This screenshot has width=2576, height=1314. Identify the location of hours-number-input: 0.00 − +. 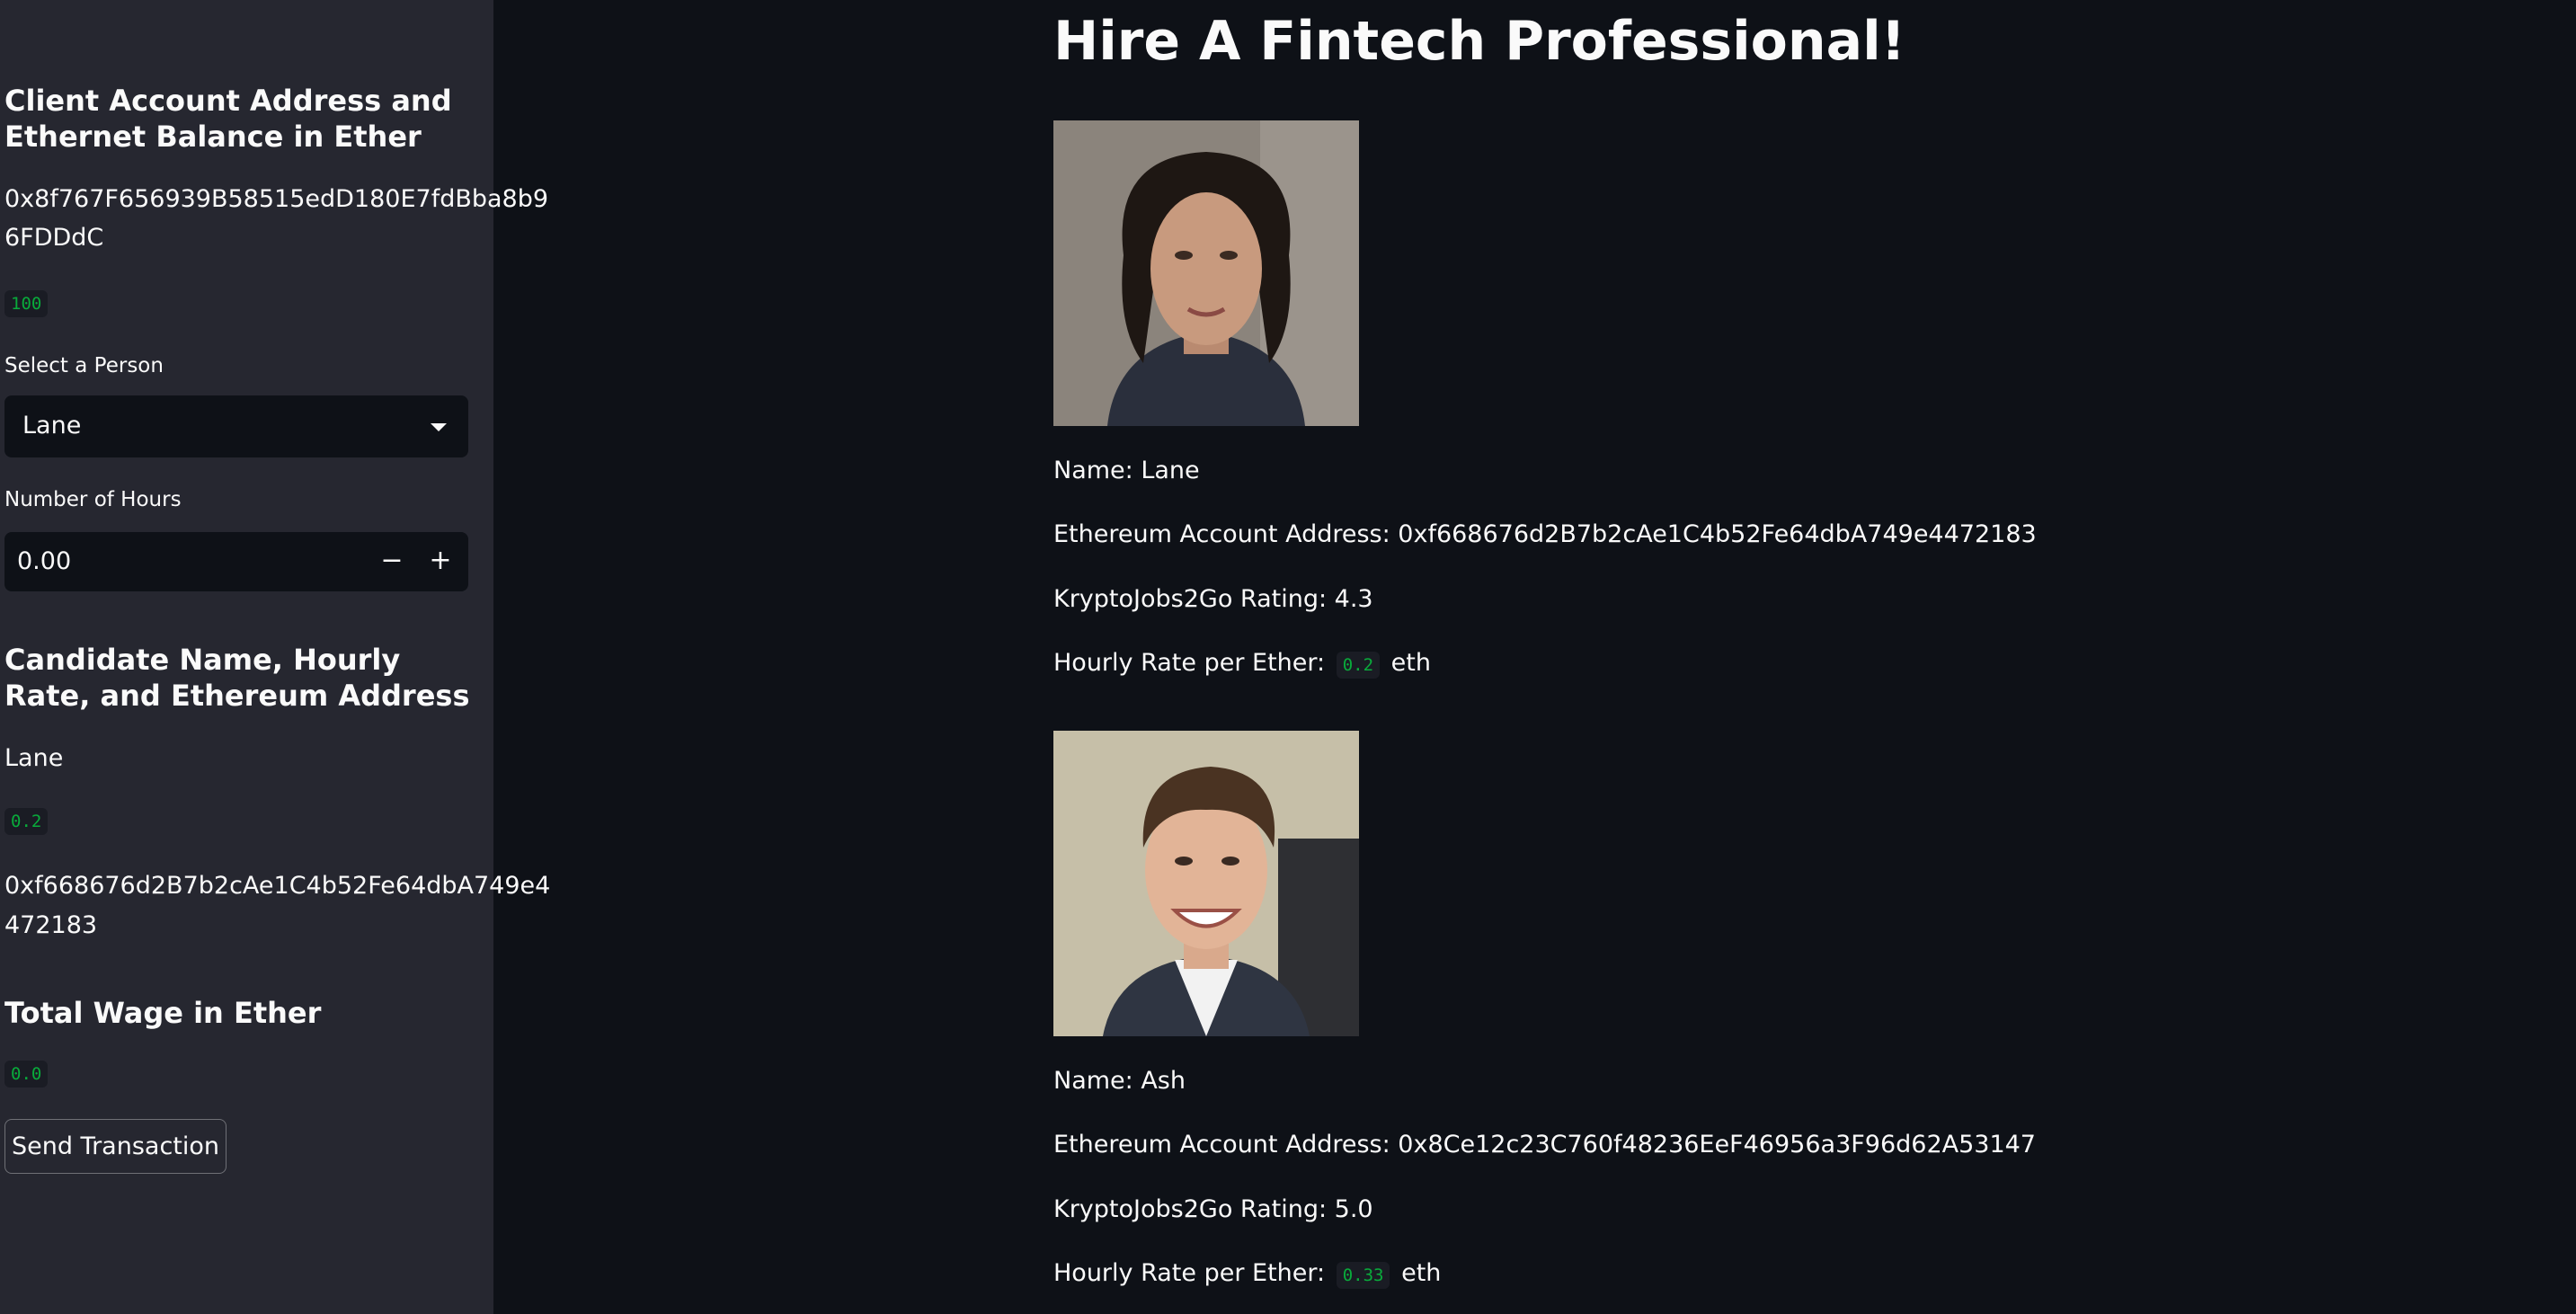
(236, 562).